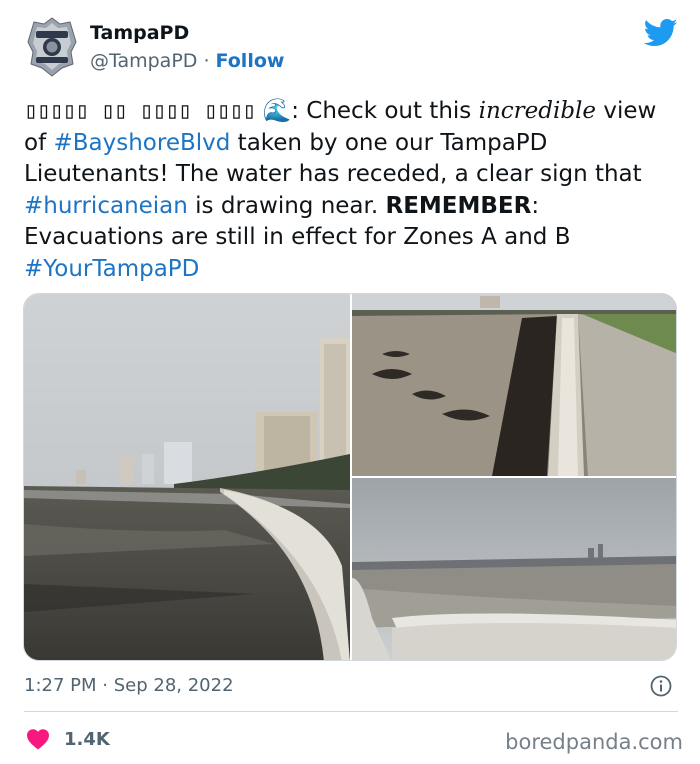 The width and height of the screenshot is (700, 764). I want to click on tweet-text-part: is drawing near., so click(286, 205).